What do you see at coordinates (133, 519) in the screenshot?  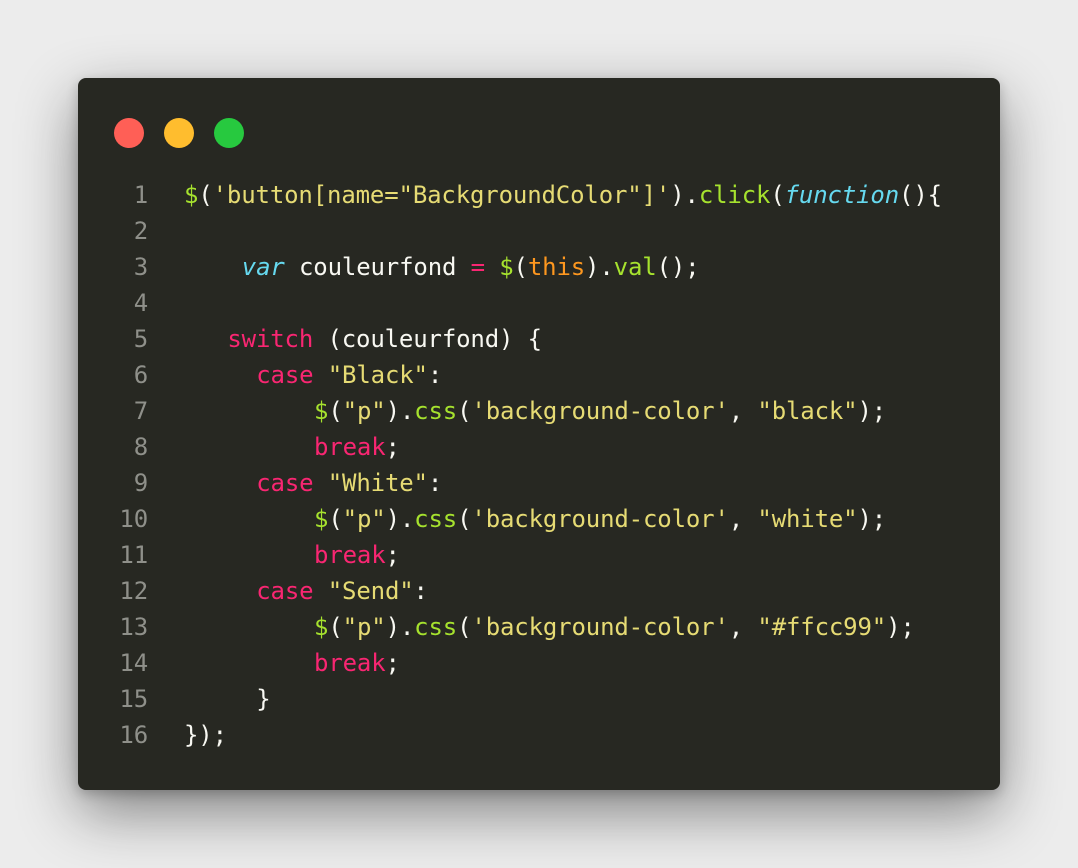 I see `line-number: 10` at bounding box center [133, 519].